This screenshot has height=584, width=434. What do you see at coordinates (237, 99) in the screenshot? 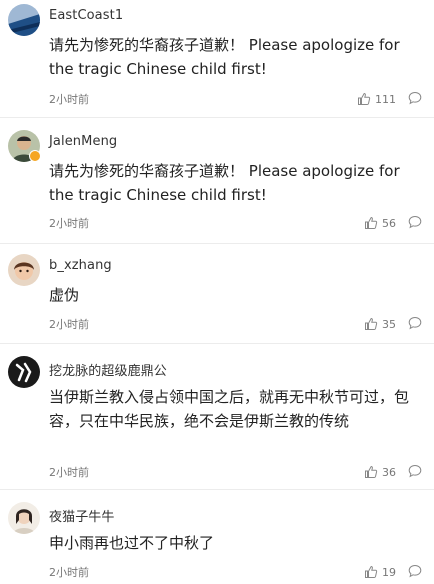
I see `comment-meta: 2小时前 111` at bounding box center [237, 99].